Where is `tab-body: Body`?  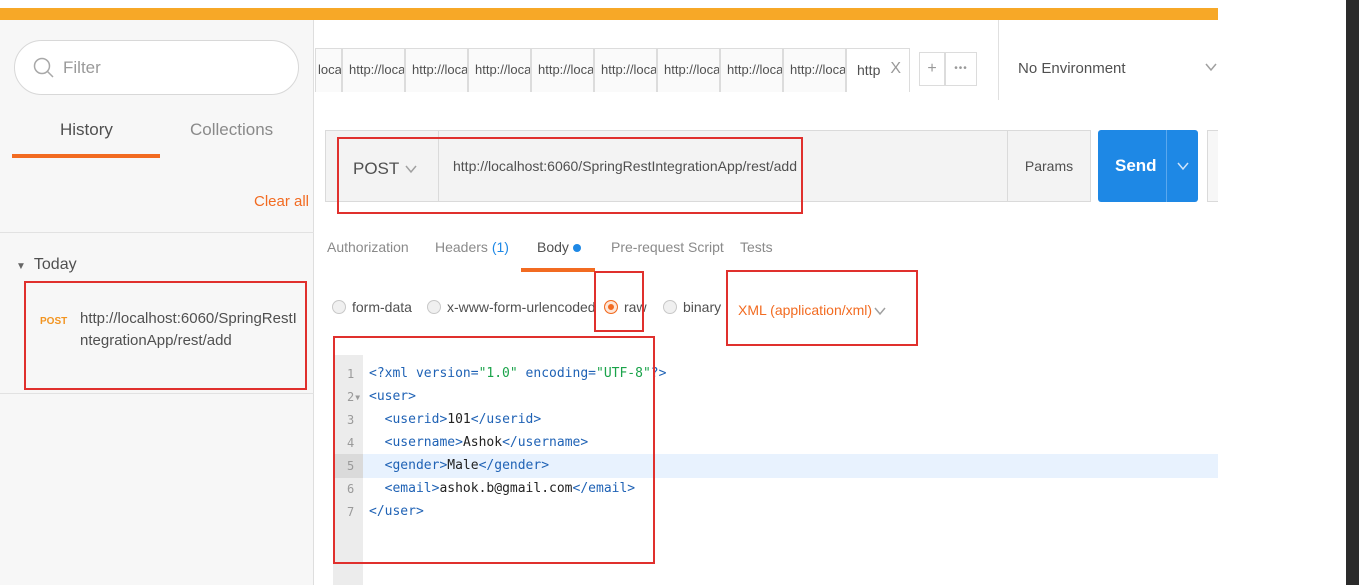 tab-body: Body is located at coordinates (559, 247).